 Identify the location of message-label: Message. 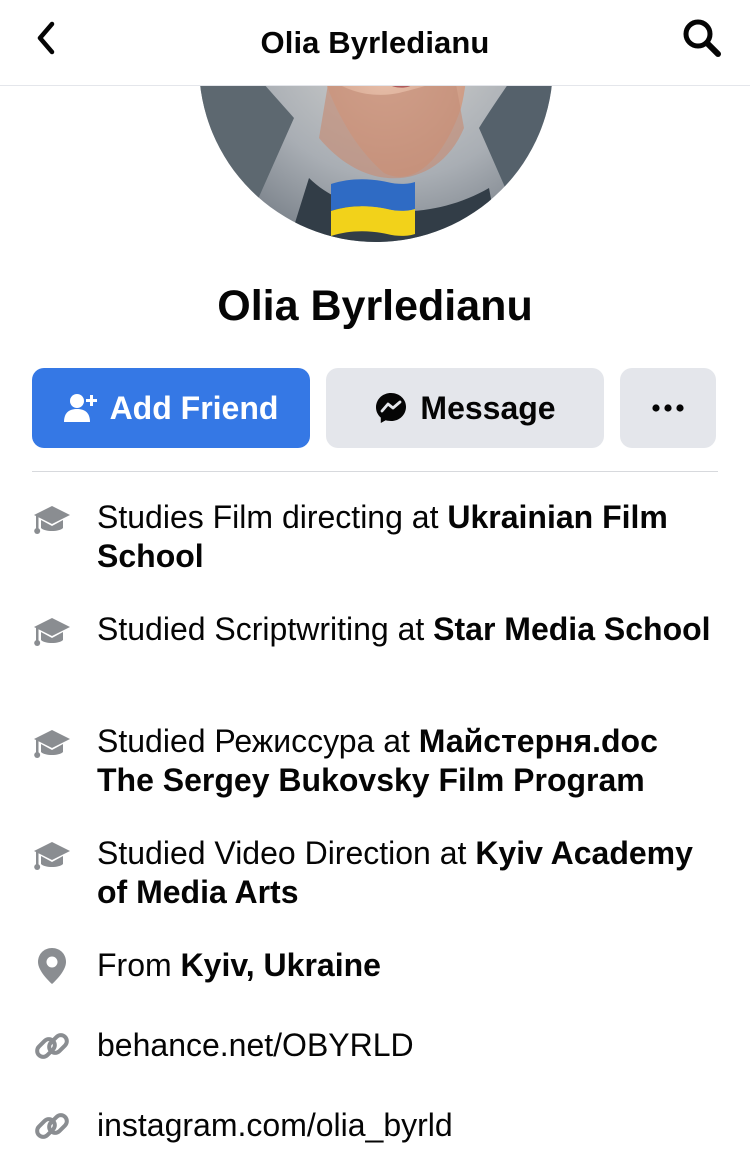
(488, 407).